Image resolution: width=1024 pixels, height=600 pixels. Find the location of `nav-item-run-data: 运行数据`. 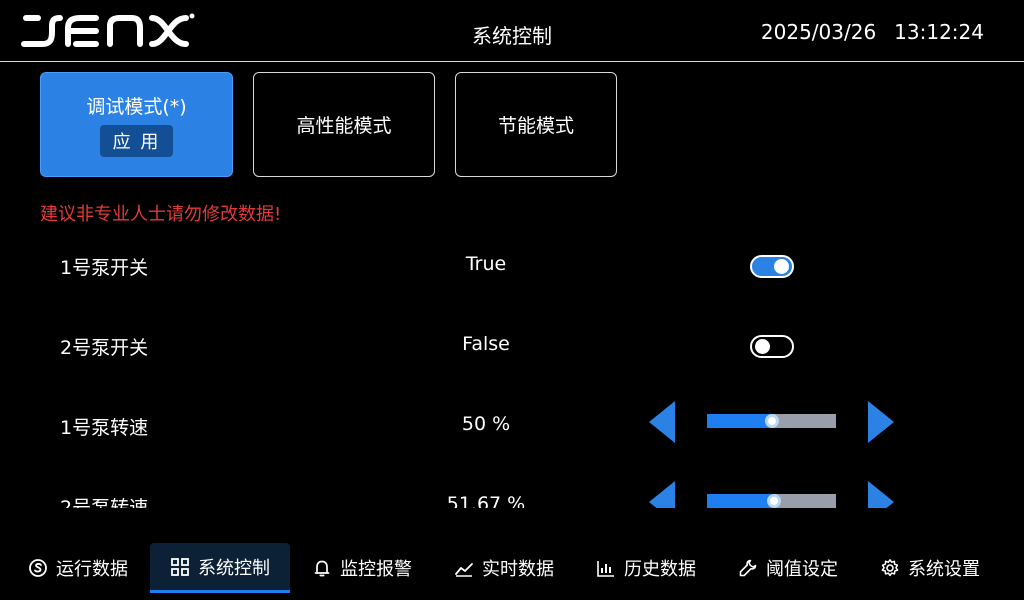

nav-item-run-data: 运行数据 is located at coordinates (89, 568).